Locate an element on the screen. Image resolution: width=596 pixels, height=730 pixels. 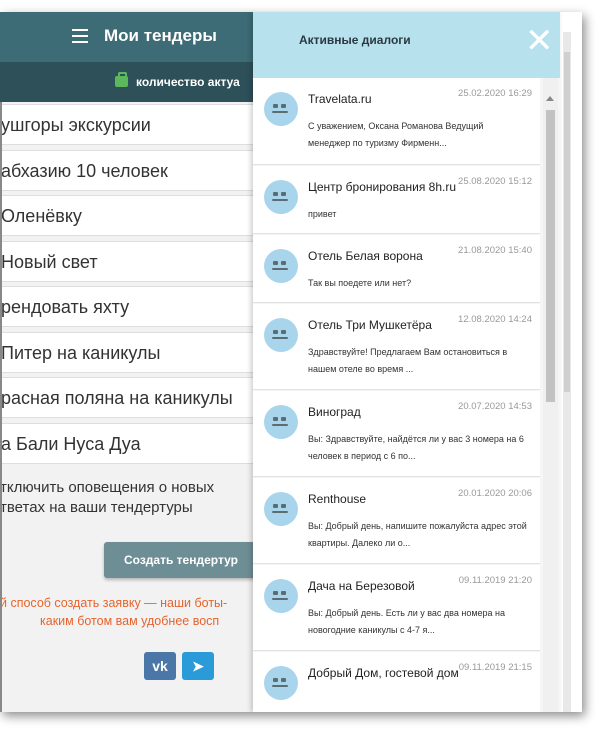
dialog-name: Дача на Березовой is located at coordinates (361, 586).